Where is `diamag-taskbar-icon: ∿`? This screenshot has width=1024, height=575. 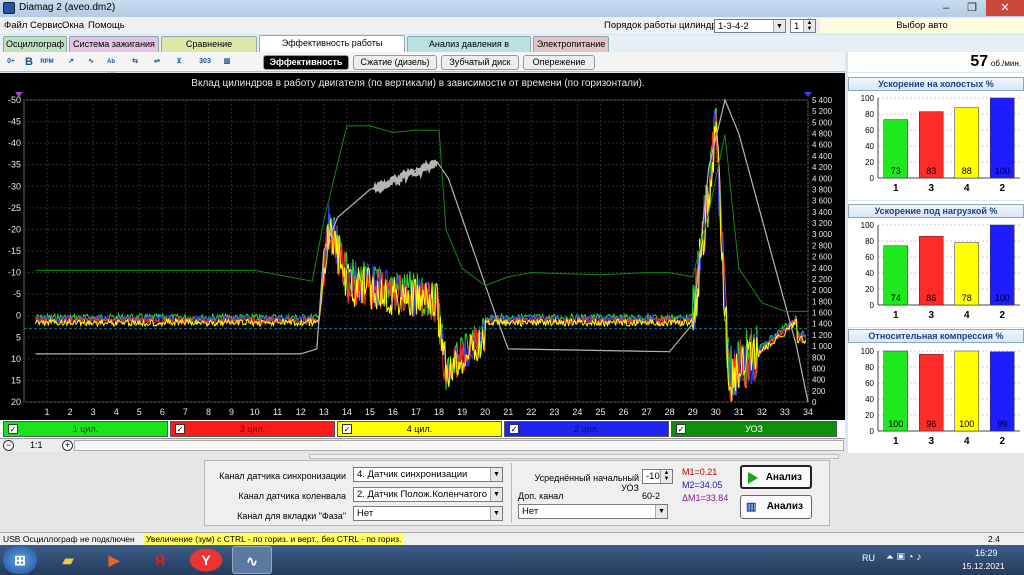 diamag-taskbar-icon: ∿ is located at coordinates (252, 560).